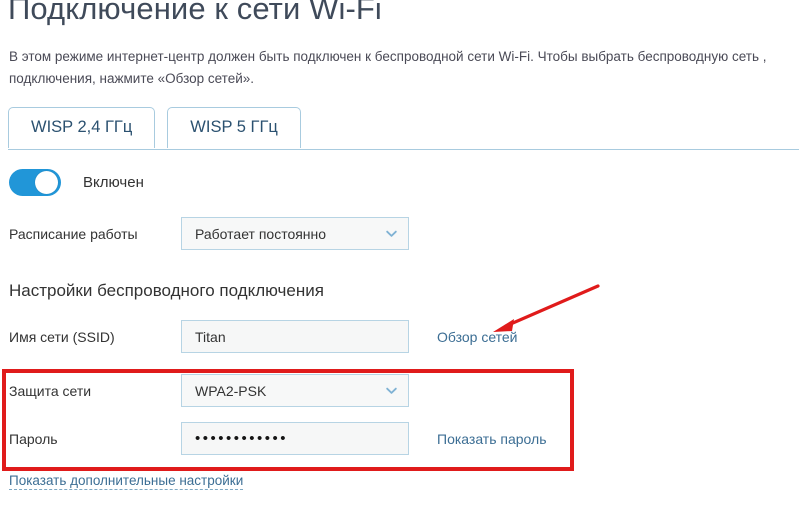  What do you see at coordinates (403, 149) in the screenshot?
I see `tabs-underline` at bounding box center [403, 149].